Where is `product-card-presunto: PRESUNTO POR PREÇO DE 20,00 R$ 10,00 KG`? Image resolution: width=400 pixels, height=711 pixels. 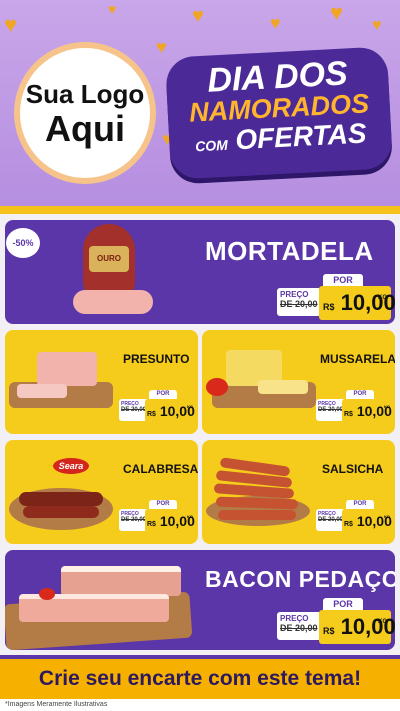 product-card-presunto: PRESUNTO POR PREÇO DE 20,00 R$ 10,00 KG is located at coordinates (101, 382).